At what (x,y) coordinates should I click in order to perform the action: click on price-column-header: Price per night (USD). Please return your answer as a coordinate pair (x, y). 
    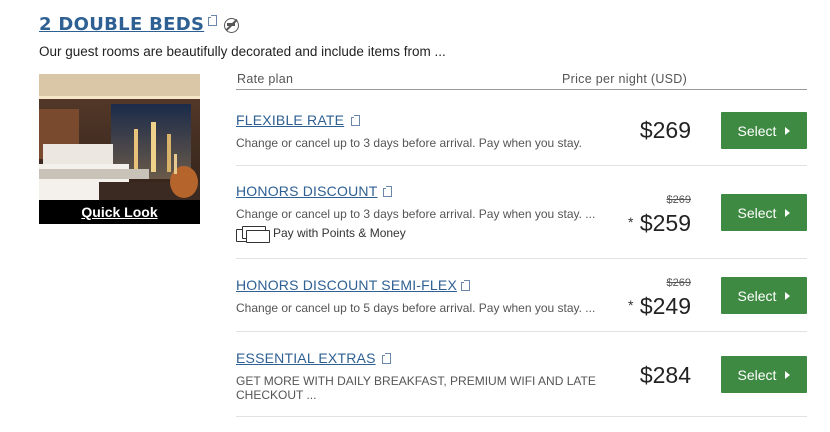
    Looking at the image, I should click on (625, 79).